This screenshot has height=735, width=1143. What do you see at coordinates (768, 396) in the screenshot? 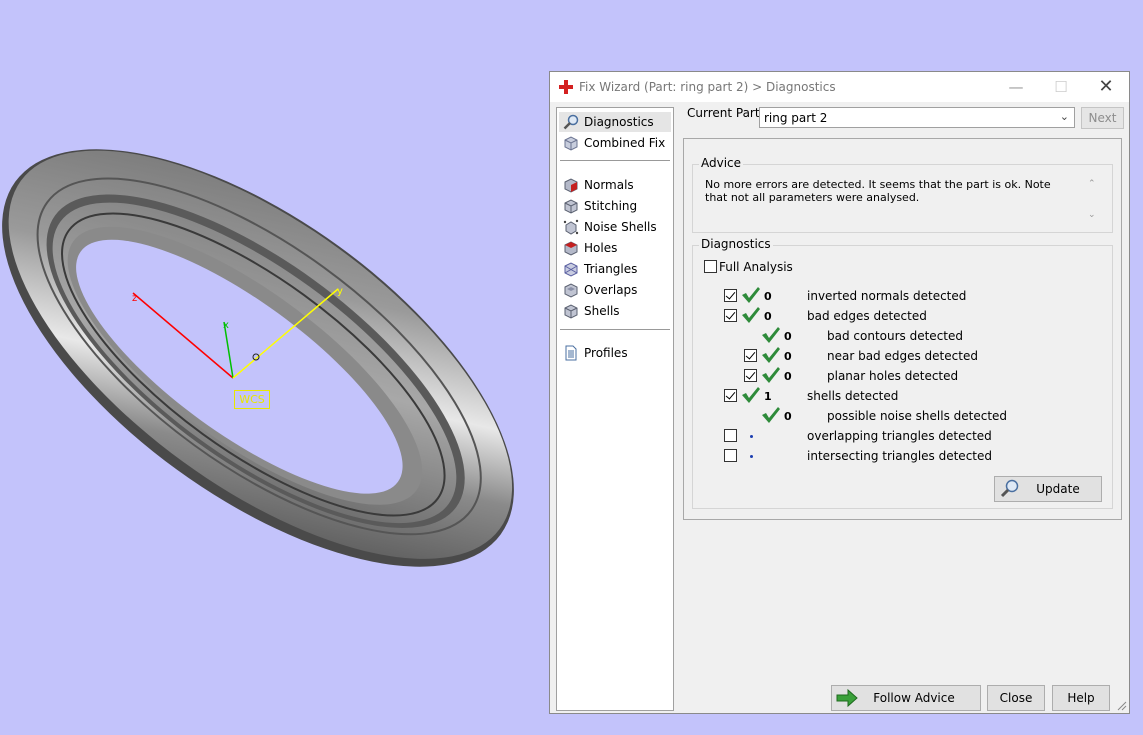
I see `row-count: 1` at bounding box center [768, 396].